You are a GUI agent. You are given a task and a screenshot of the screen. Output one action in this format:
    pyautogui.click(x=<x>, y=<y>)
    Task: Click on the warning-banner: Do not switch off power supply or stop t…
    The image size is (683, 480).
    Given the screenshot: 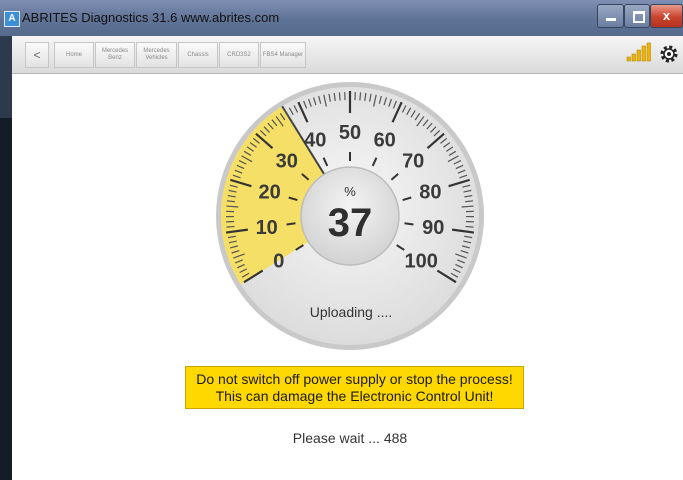 What is the action you would take?
    pyautogui.click(x=354, y=387)
    